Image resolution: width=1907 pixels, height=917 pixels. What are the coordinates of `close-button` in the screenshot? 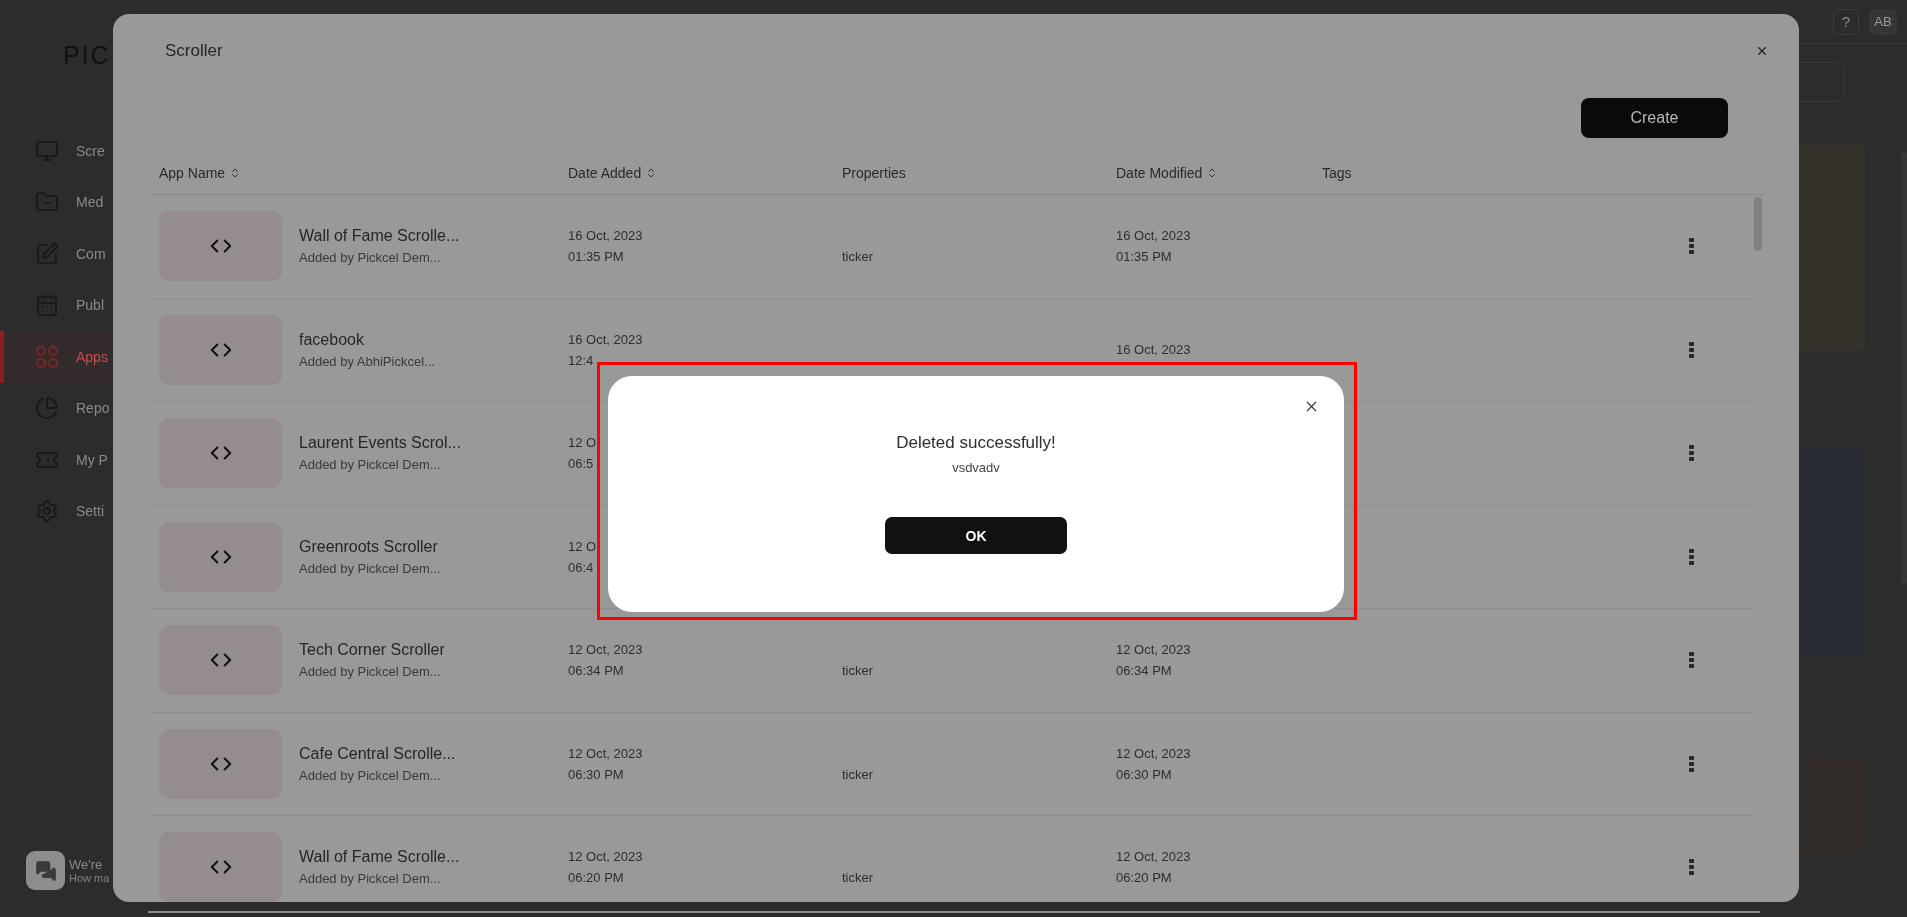 It's located at (1762, 51).